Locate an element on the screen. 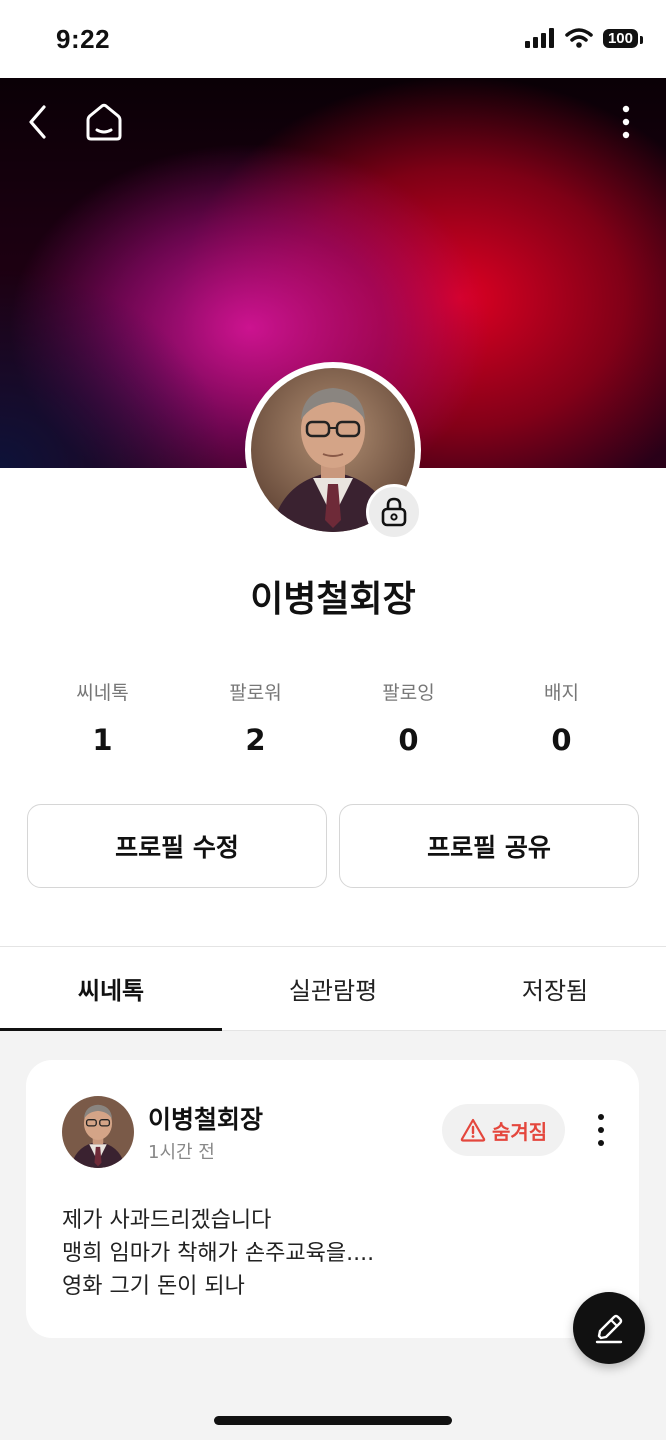  back-icon is located at coordinates (37, 122).